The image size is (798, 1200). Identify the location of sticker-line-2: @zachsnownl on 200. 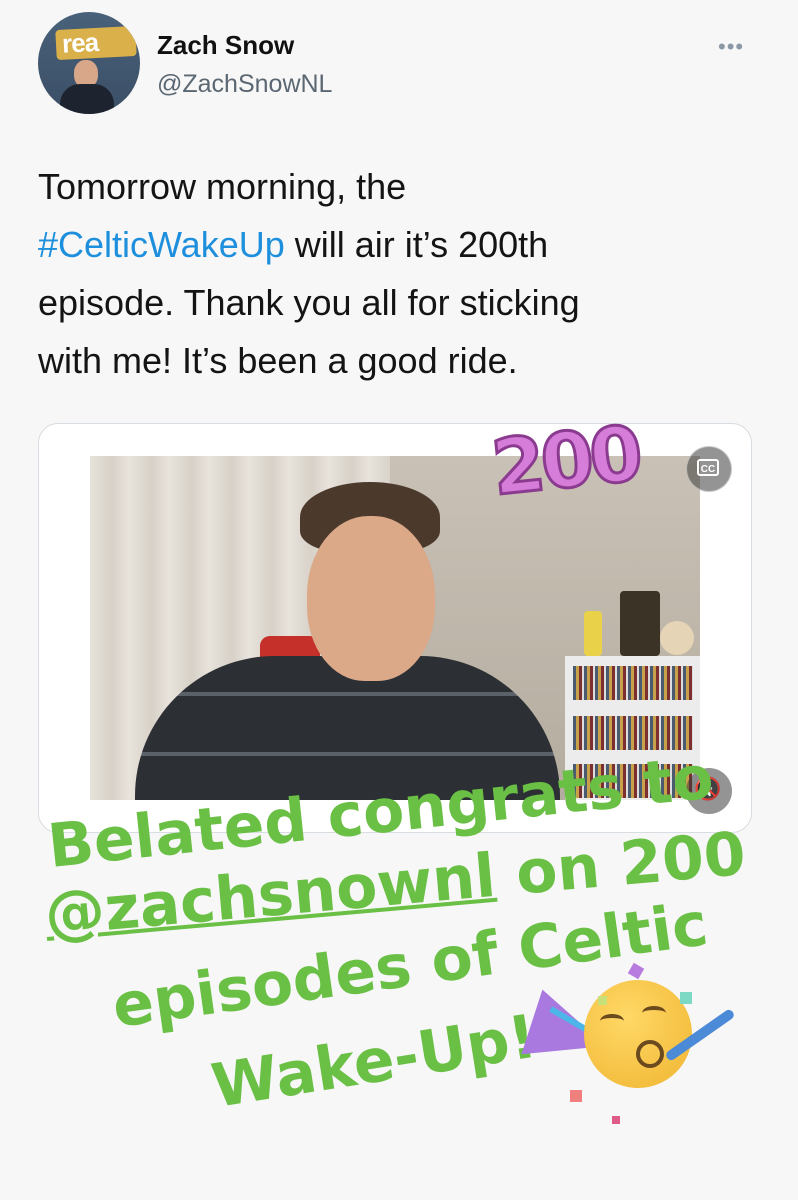
(395, 884).